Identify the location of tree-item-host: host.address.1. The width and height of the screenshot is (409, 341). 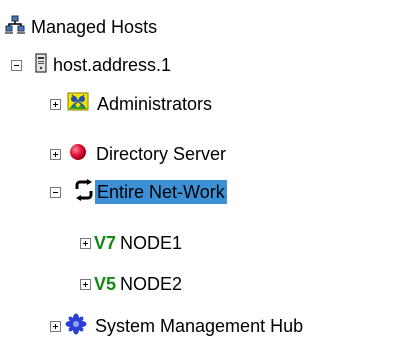
(92, 65).